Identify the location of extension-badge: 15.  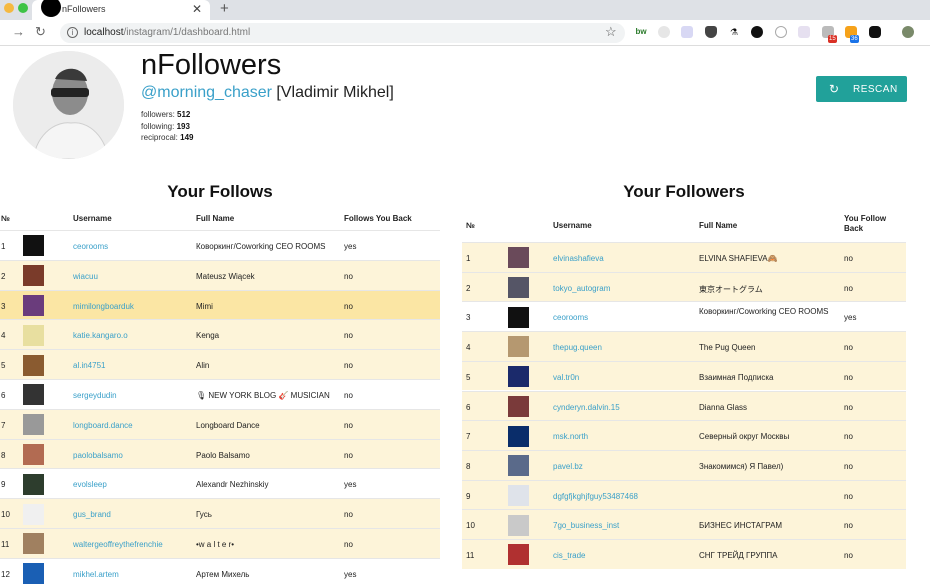
(832, 39).